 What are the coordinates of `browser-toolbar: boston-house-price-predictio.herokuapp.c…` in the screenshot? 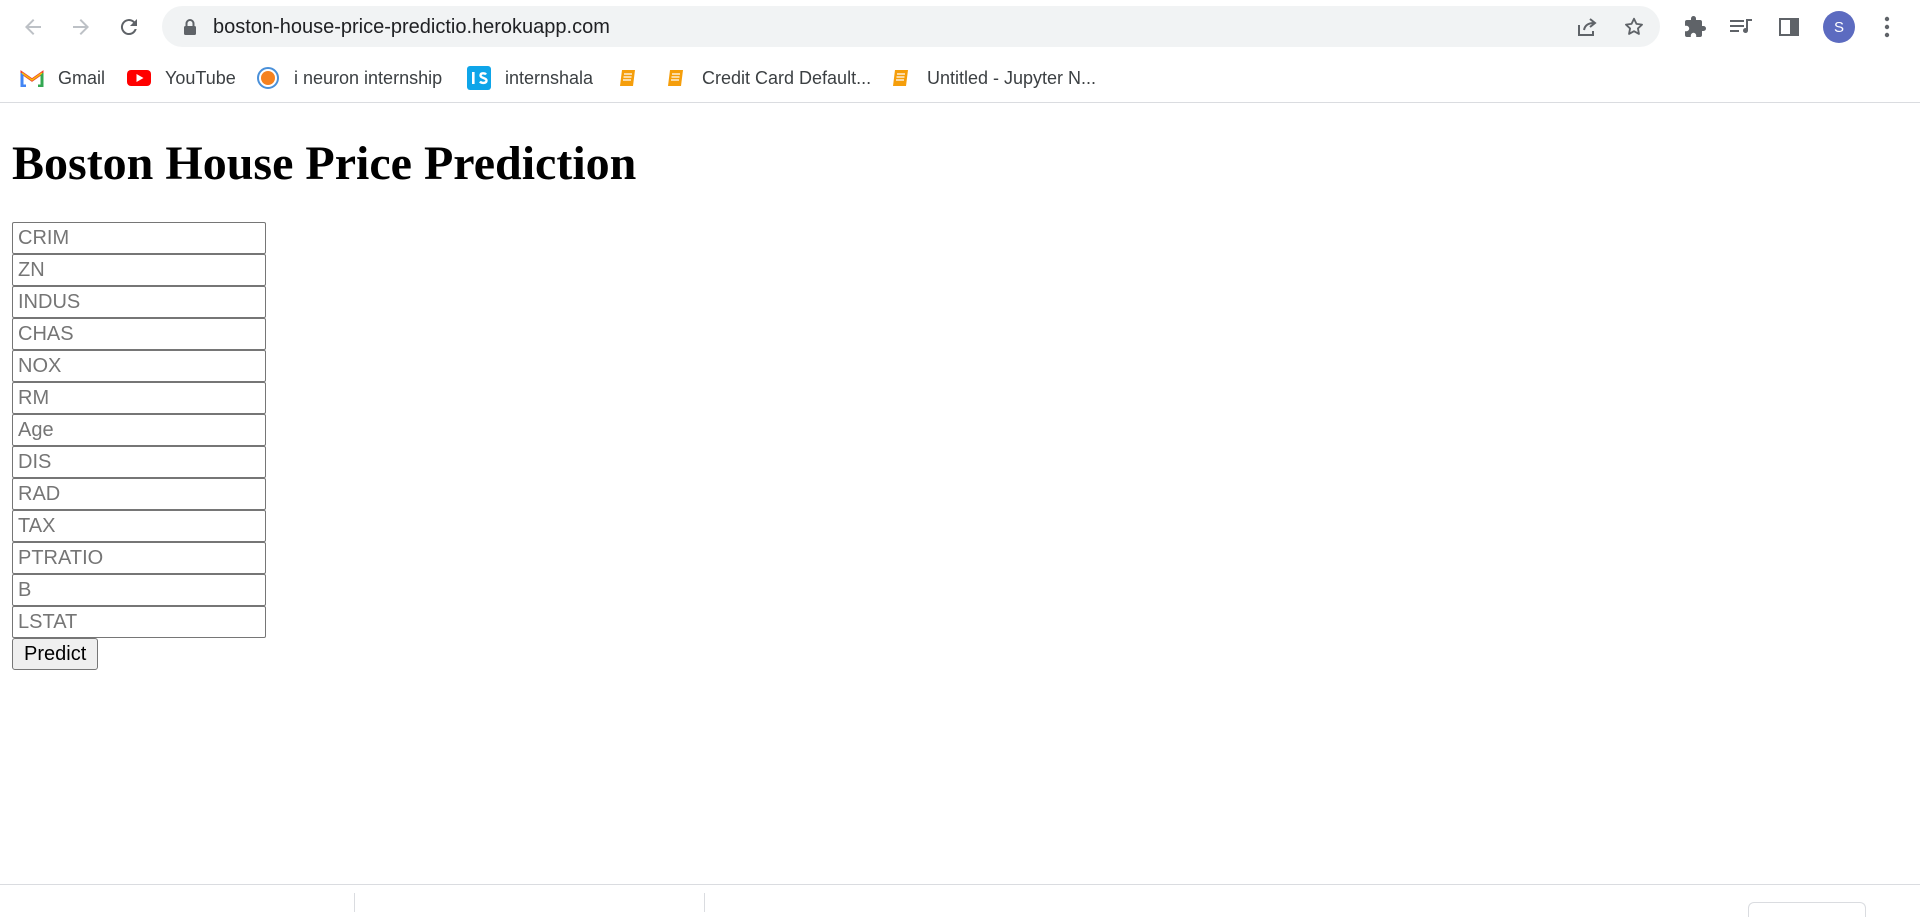 It's located at (960, 27).